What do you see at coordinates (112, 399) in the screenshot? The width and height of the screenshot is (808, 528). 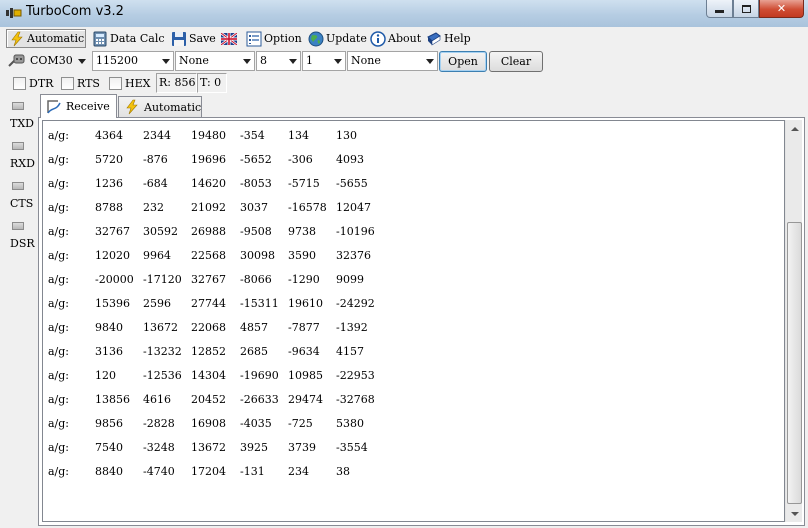 I see `log-value: 13856` at bounding box center [112, 399].